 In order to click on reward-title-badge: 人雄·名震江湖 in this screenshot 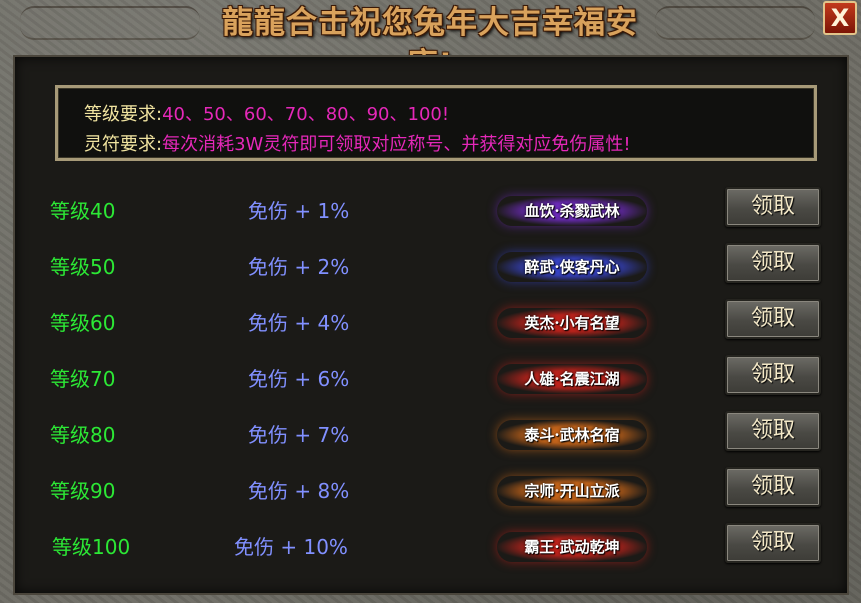, I will do `click(572, 379)`.